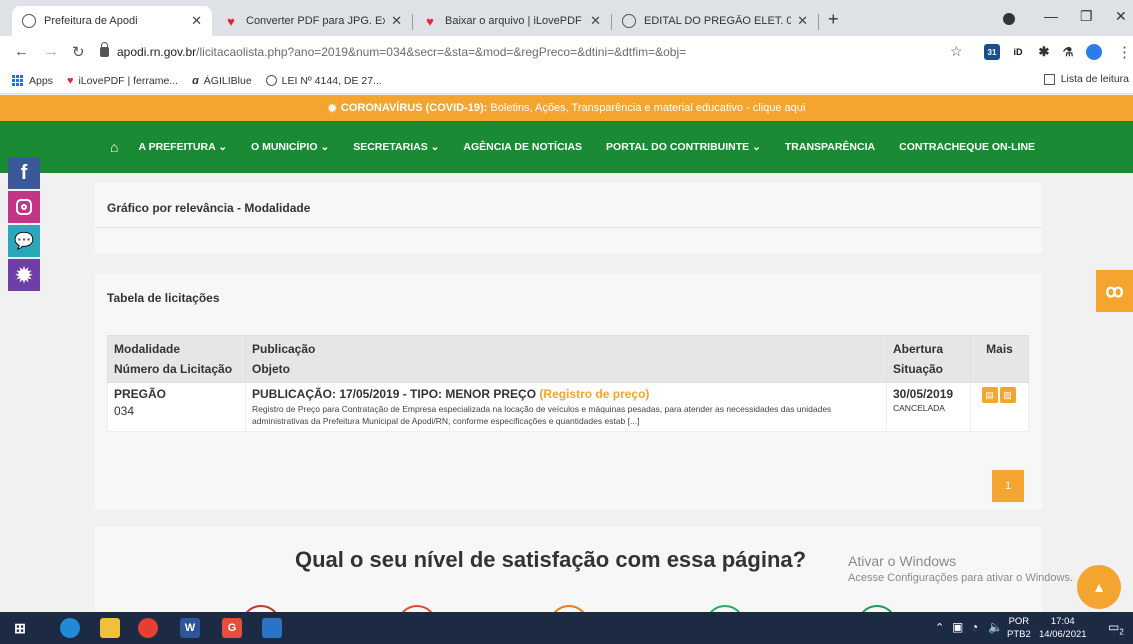  I want to click on agili-icon: ɑ, so click(195, 80).